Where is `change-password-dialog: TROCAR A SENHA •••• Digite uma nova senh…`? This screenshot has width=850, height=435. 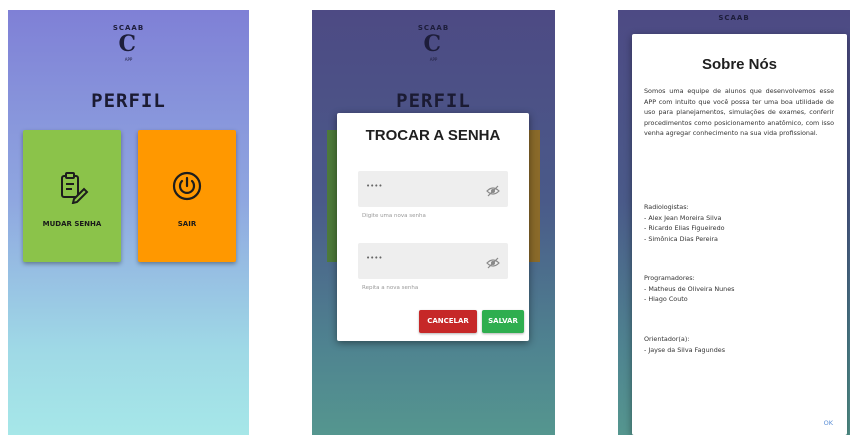
change-password-dialog: TROCAR A SENHA •••• Digite uma nova senh… is located at coordinates (433, 227).